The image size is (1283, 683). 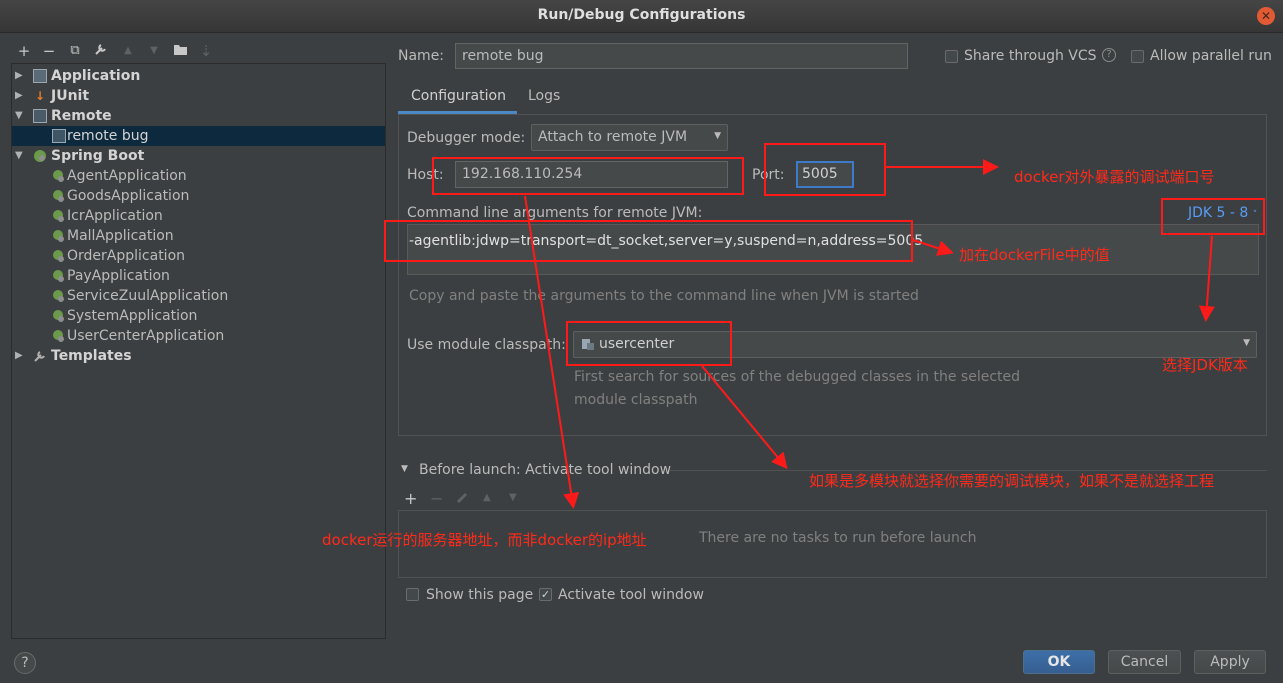 I want to click on annotation-host: docker运行的服务器地址，而非docker的ip地址, so click(x=484, y=540).